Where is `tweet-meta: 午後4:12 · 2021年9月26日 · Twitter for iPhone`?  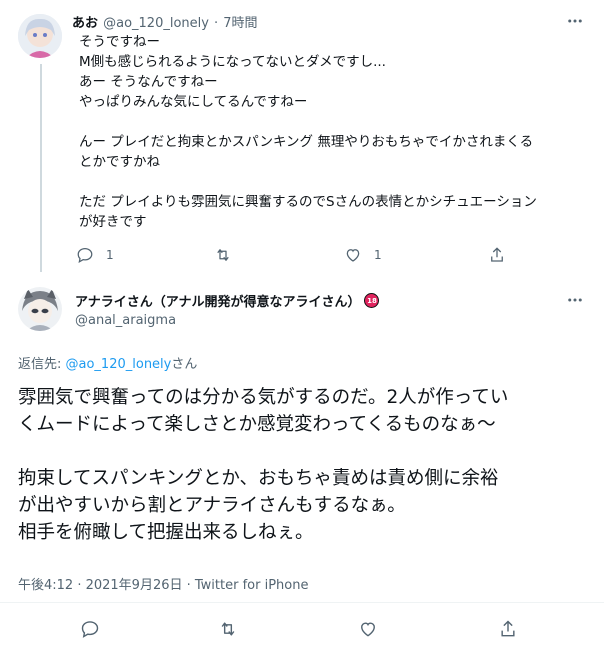 tweet-meta: 午後4:12 · 2021年9月26日 · Twitter for iPhone is located at coordinates (163, 583).